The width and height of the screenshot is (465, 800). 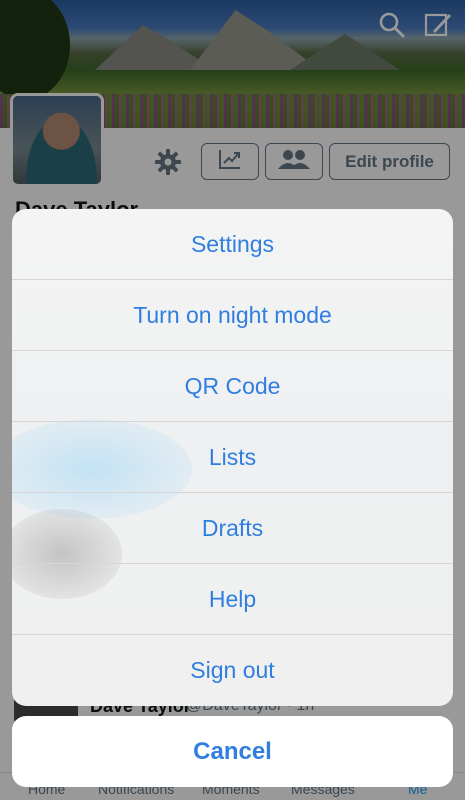 I want to click on menu-item-lists: Lists, so click(x=232, y=457).